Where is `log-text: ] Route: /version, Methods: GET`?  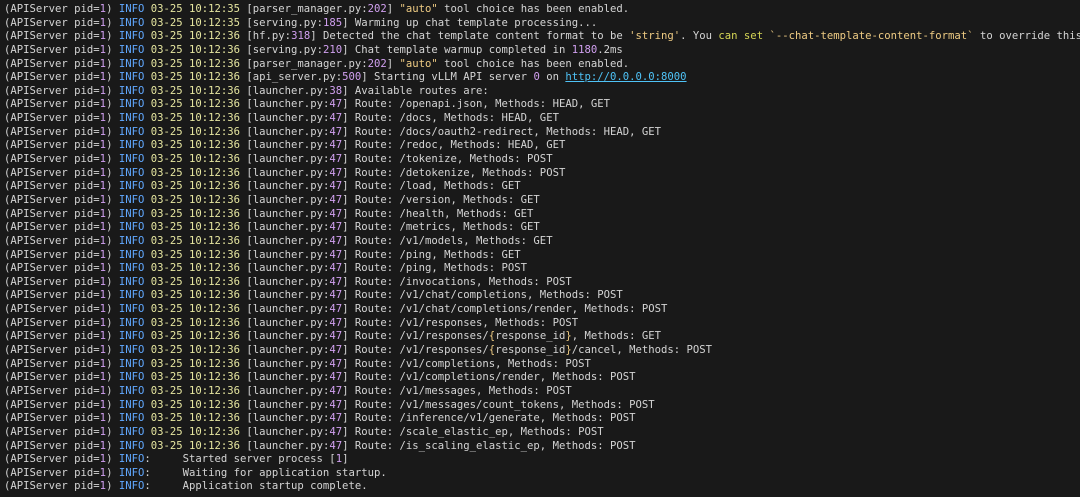
log-text: ] Route: /version, Methods: GET is located at coordinates (441, 199).